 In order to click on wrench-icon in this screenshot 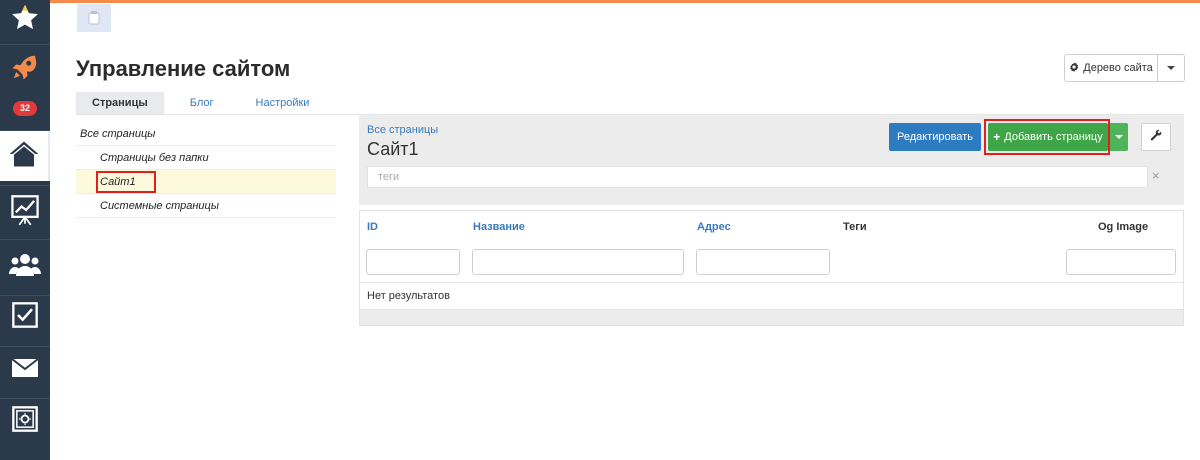, I will do `click(1156, 137)`.